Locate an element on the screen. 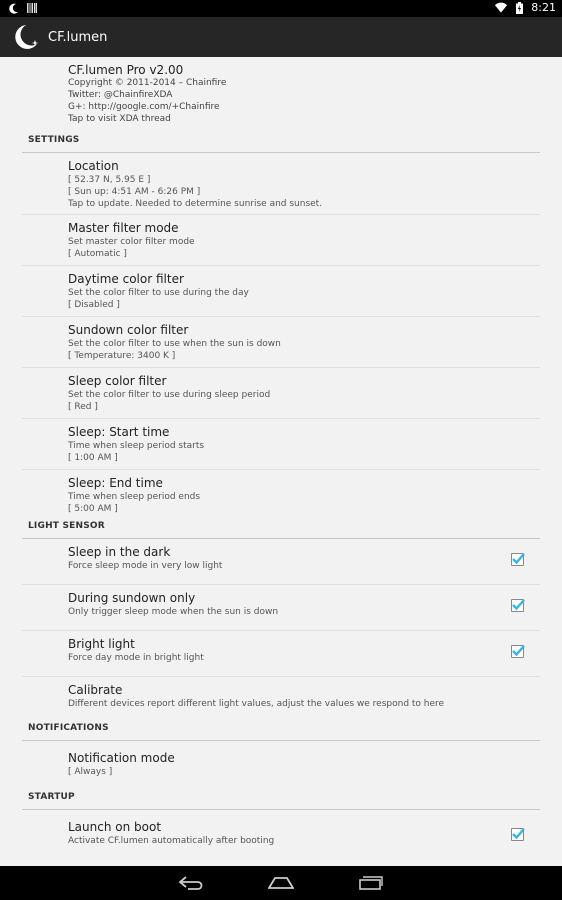 This screenshot has height=900, width=562. about-copyright: Copyright © 2011-2014 – Chainfire is located at coordinates (147, 83).